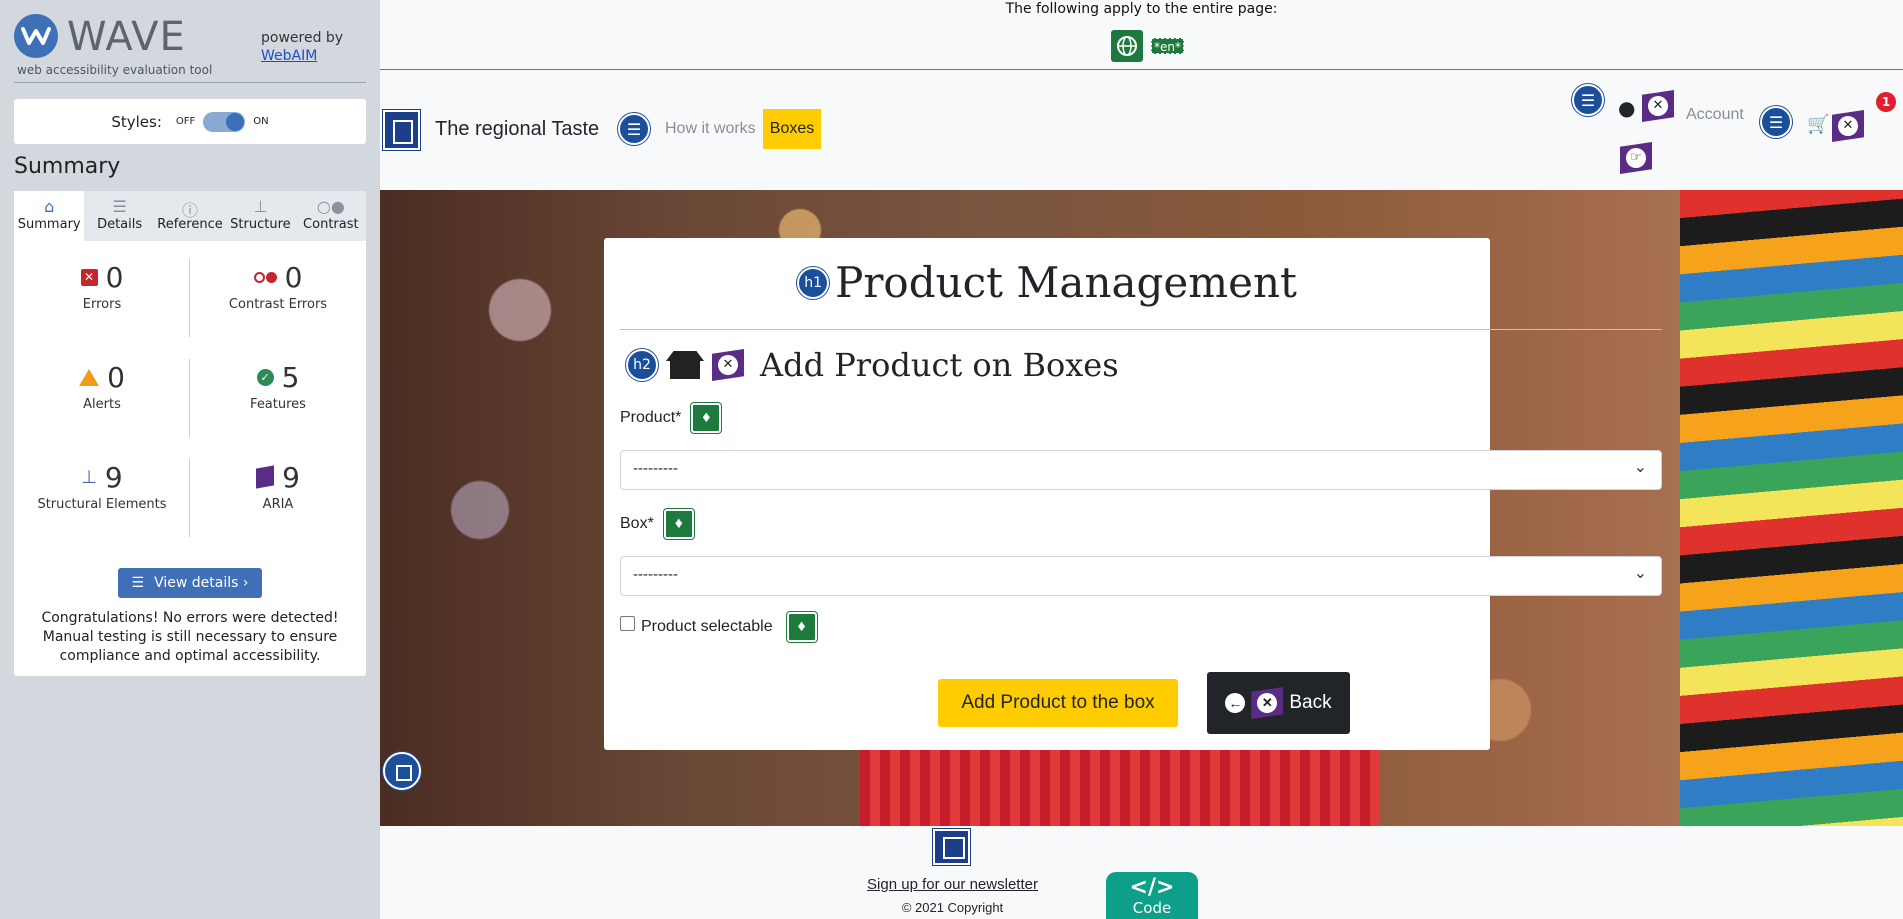 The image size is (1903, 919). Describe the element at coordinates (1141, 9) in the screenshot. I see `page-applies-text: The following apply to the entire page:` at that location.